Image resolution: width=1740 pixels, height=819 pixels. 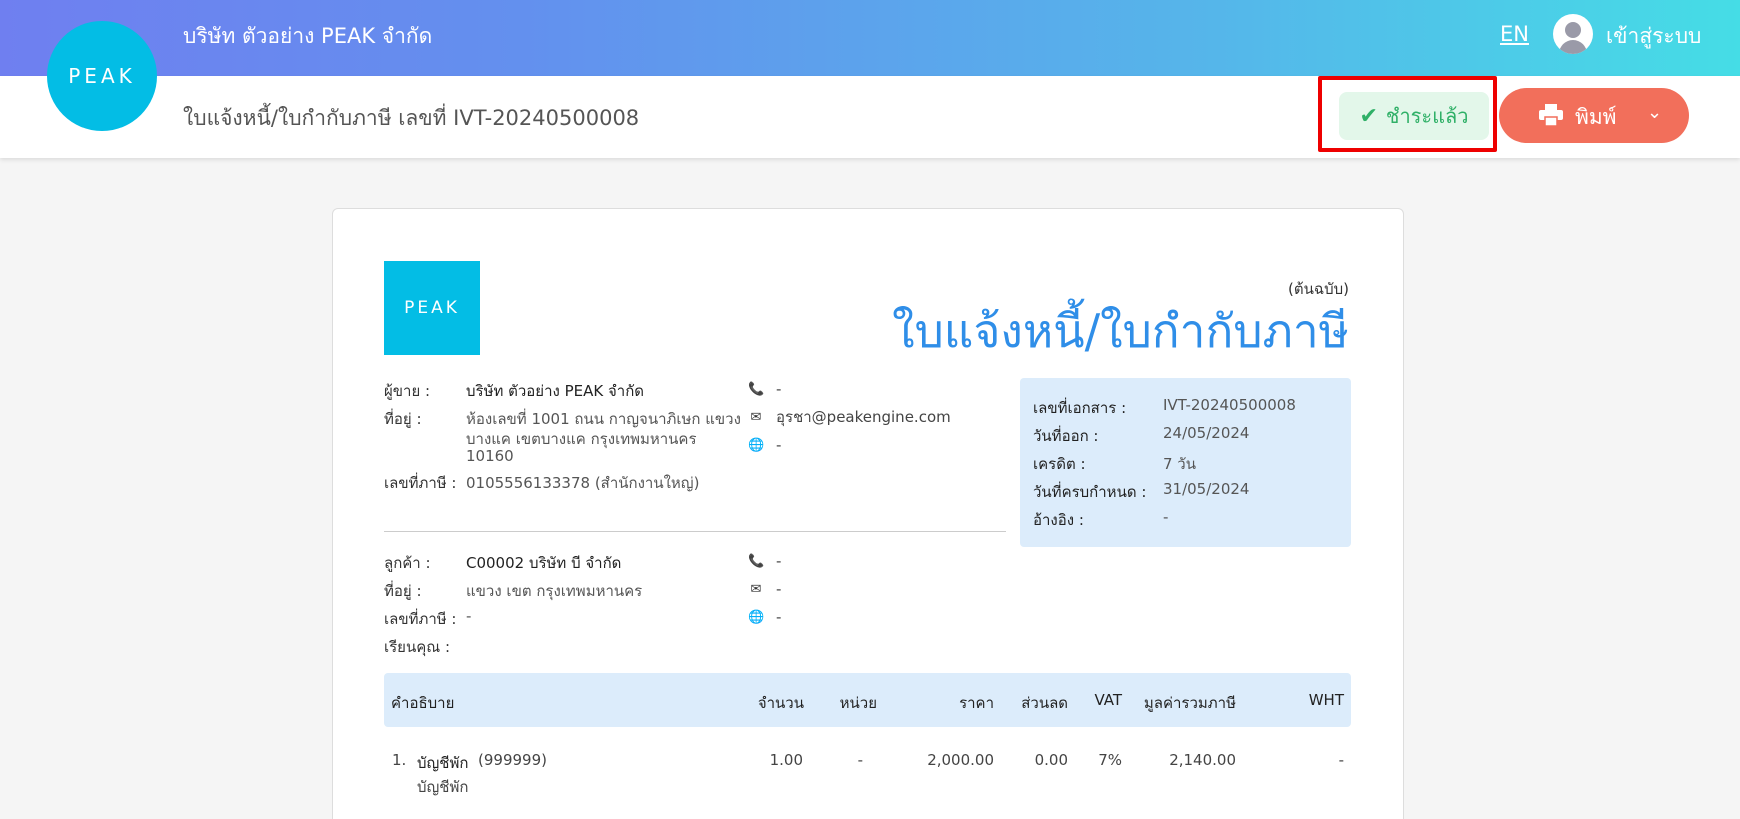 I want to click on login-link: เข้าสู่ระบบ, so click(x=1653, y=36).